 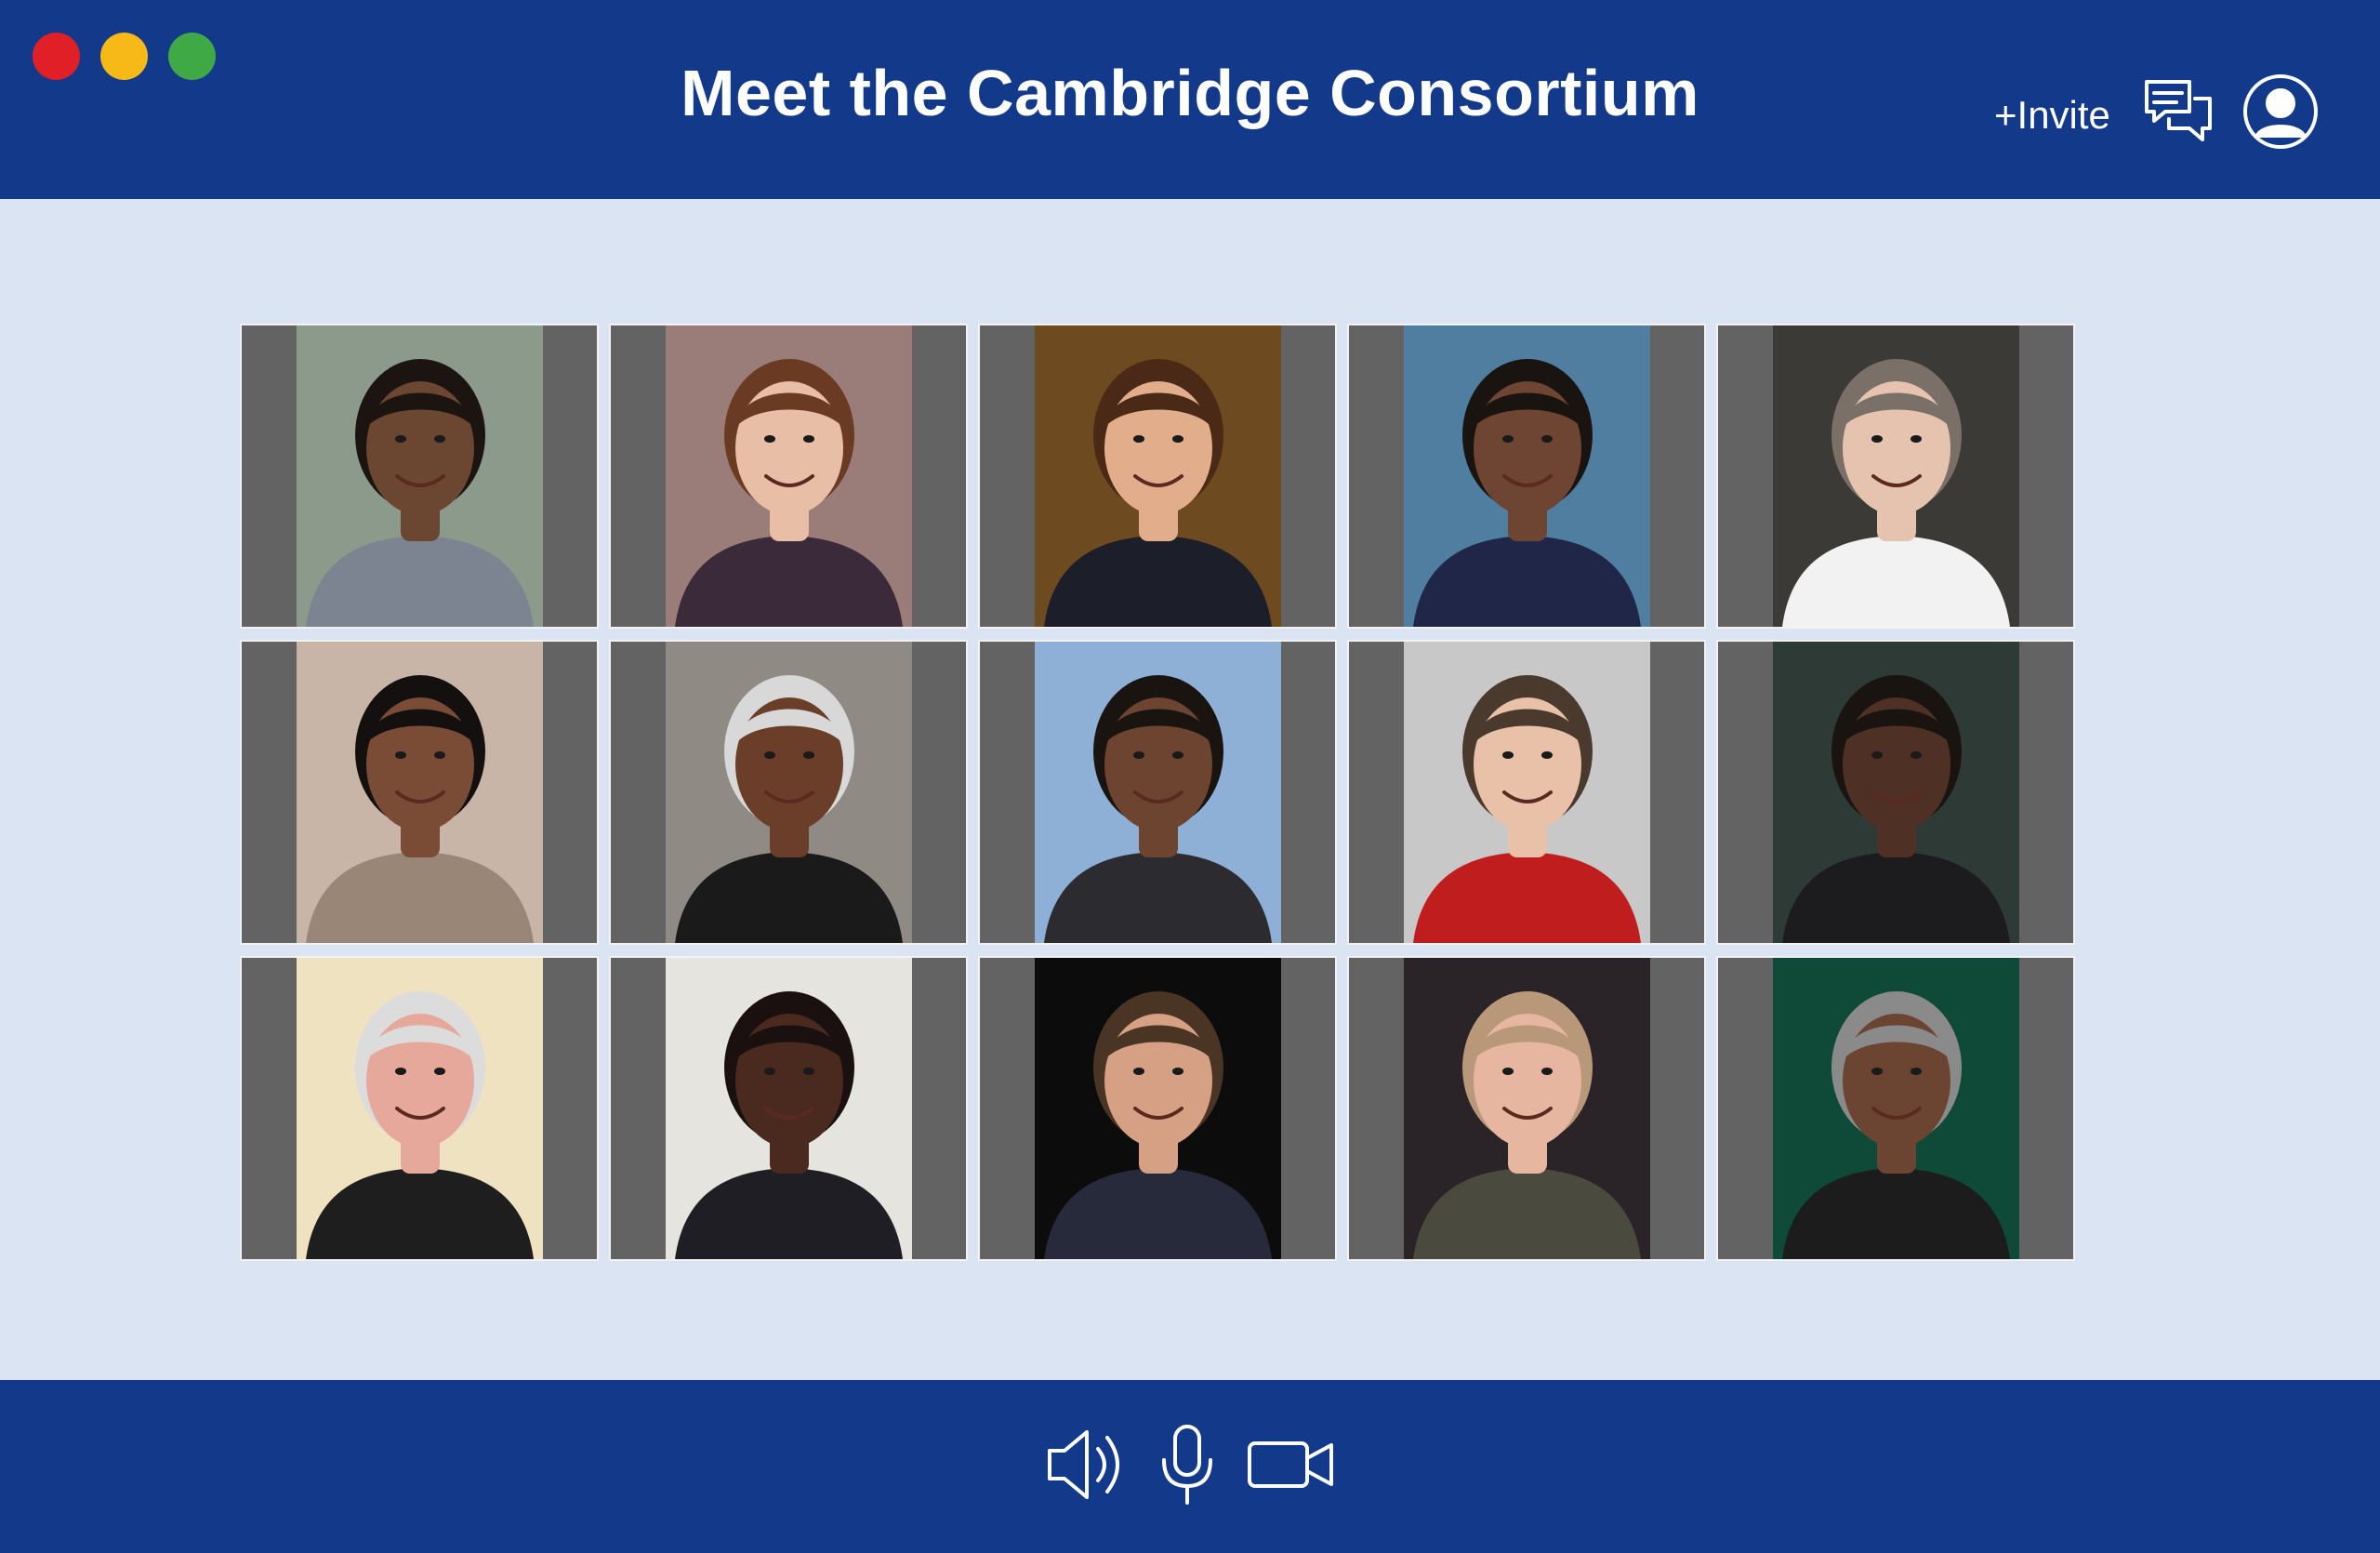 I want to click on microphone-icon, so click(x=1187, y=1465).